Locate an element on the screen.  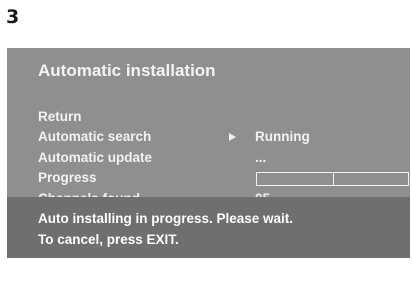
progress-bar is located at coordinates (332, 179).